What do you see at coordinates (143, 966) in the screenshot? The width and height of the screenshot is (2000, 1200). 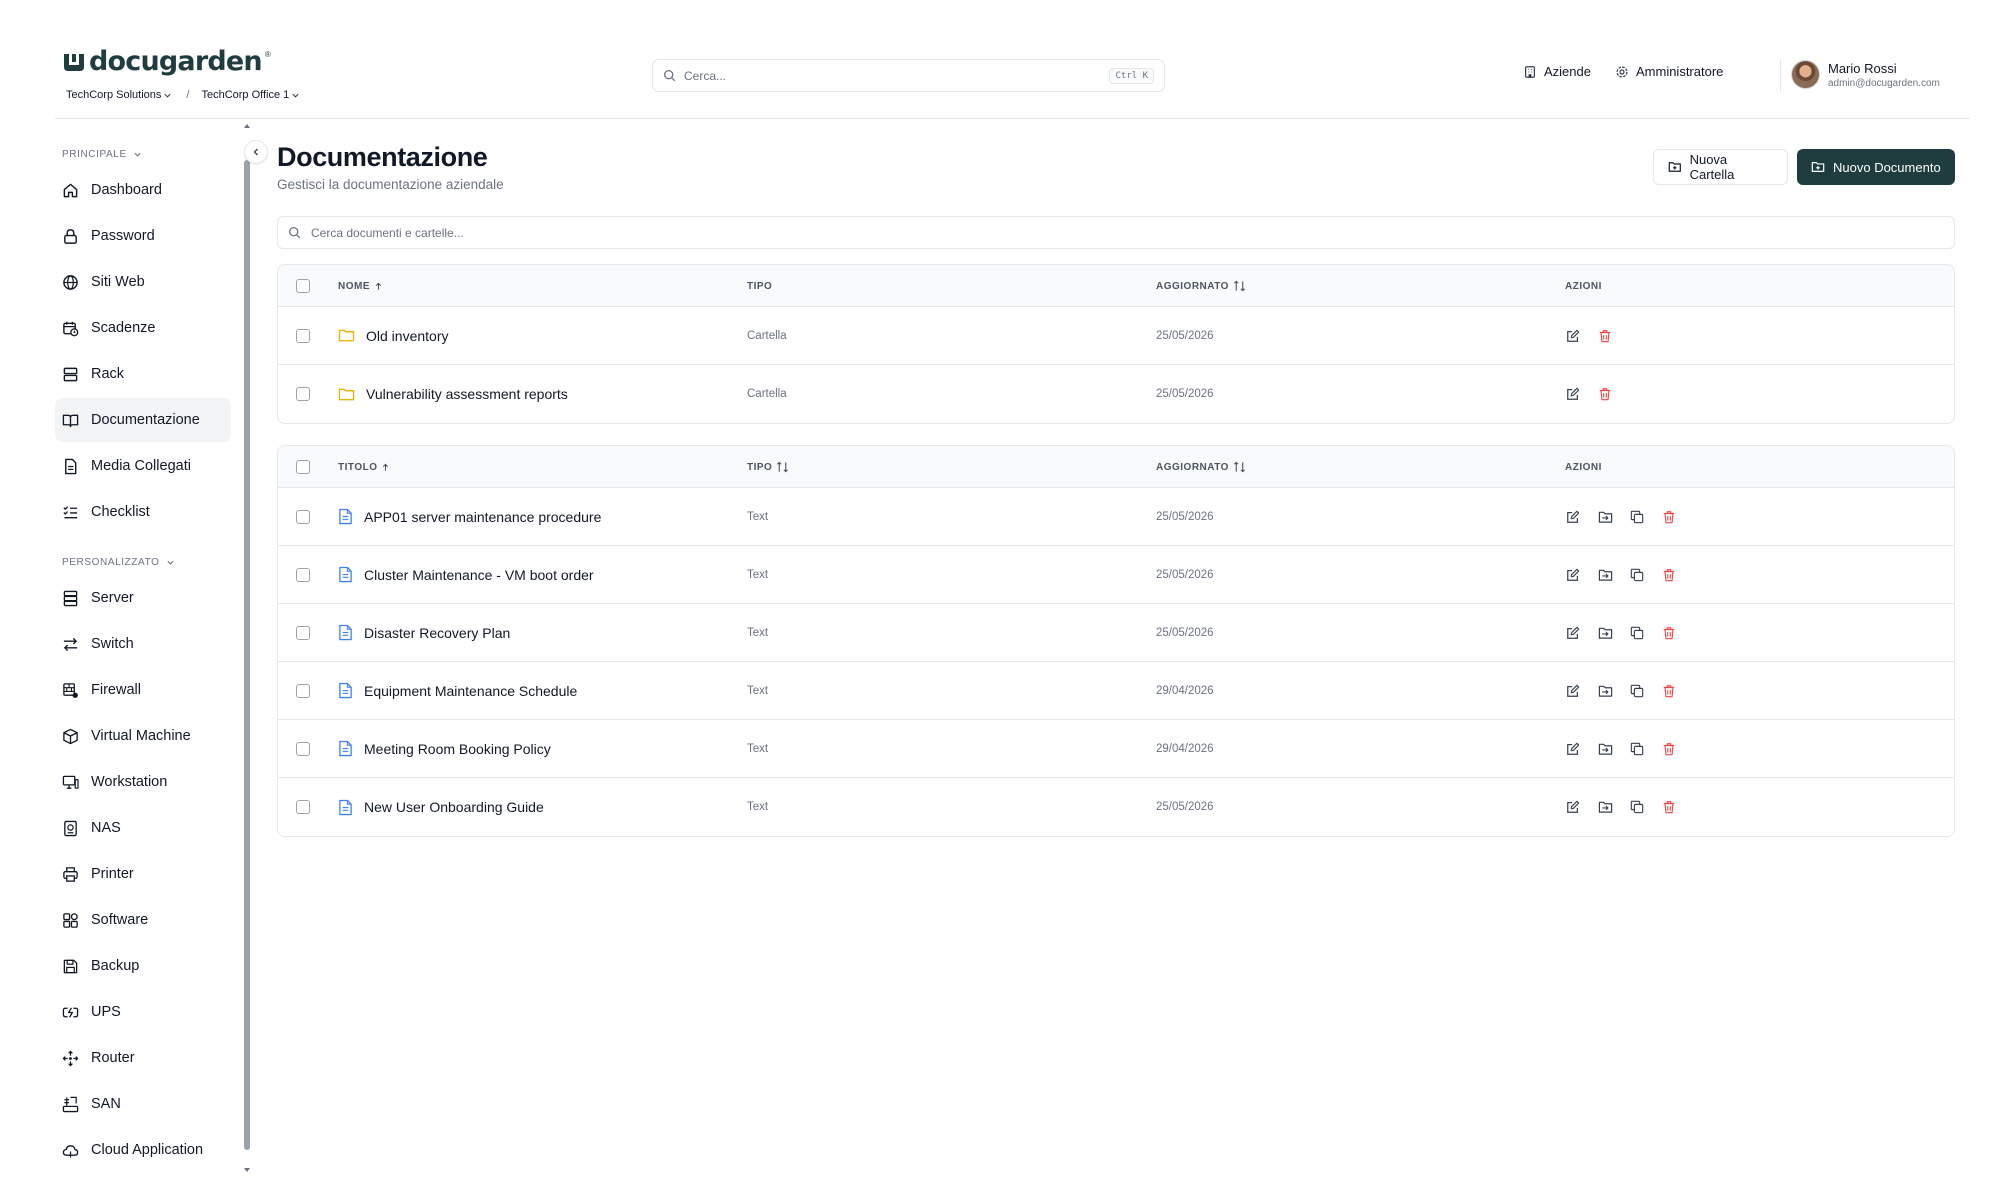 I see `sidebar-item-backup: Backup` at bounding box center [143, 966].